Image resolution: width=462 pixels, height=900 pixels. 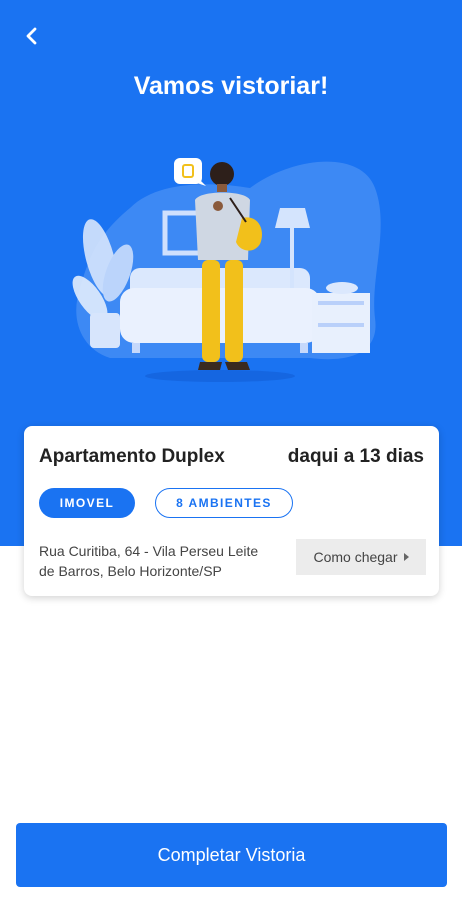 I want to click on back-button, so click(x=32, y=36).